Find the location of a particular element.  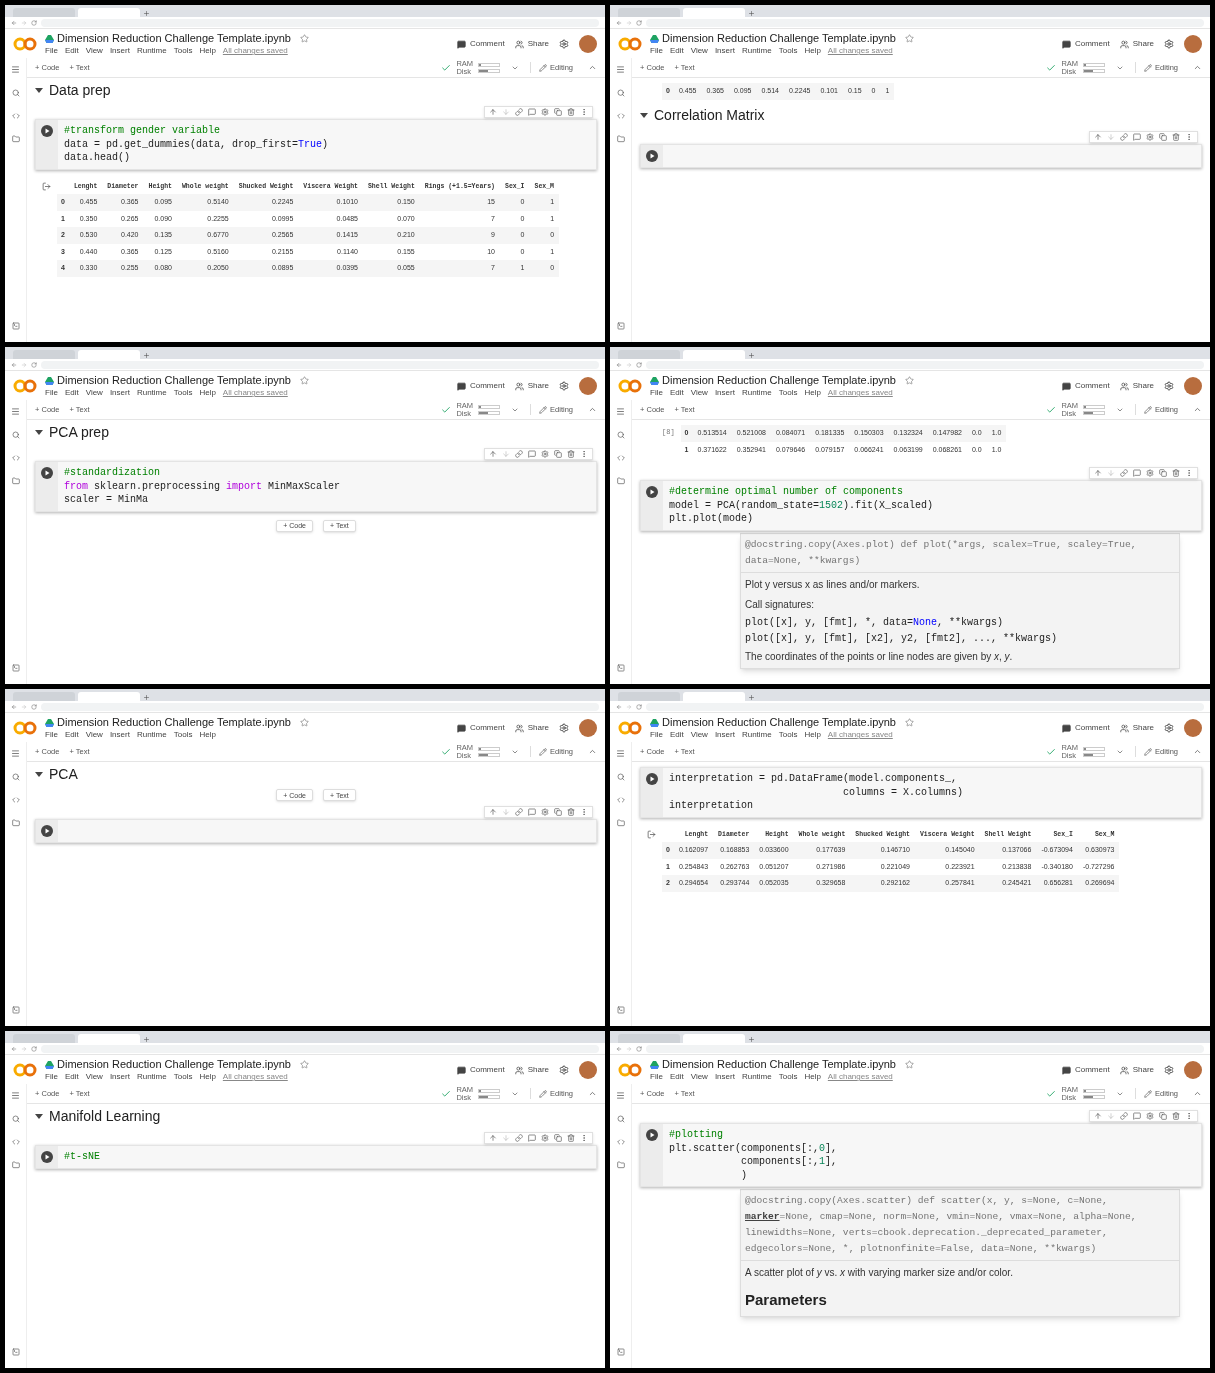

code-cell: #determine optimal number of components model = PCA(random_state=1502).fit(X_scaled) plt.plot(mode) is located at coordinates (921, 505).